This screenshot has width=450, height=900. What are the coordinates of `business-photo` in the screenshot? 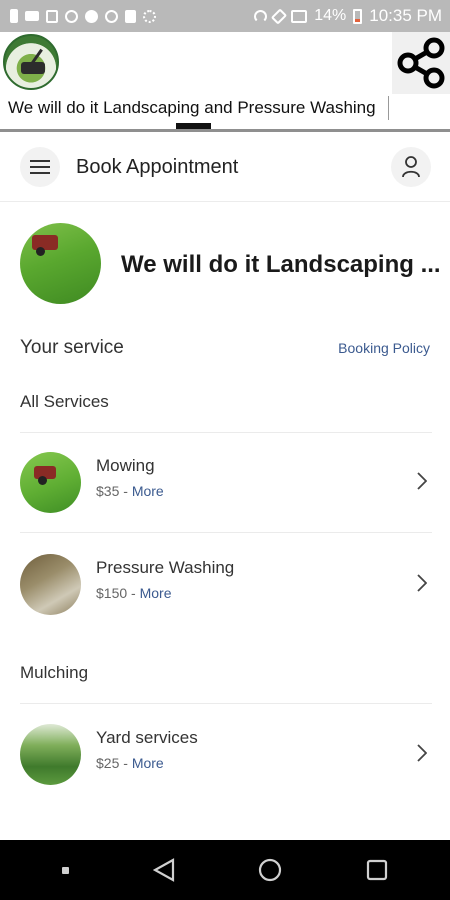 It's located at (60, 263).